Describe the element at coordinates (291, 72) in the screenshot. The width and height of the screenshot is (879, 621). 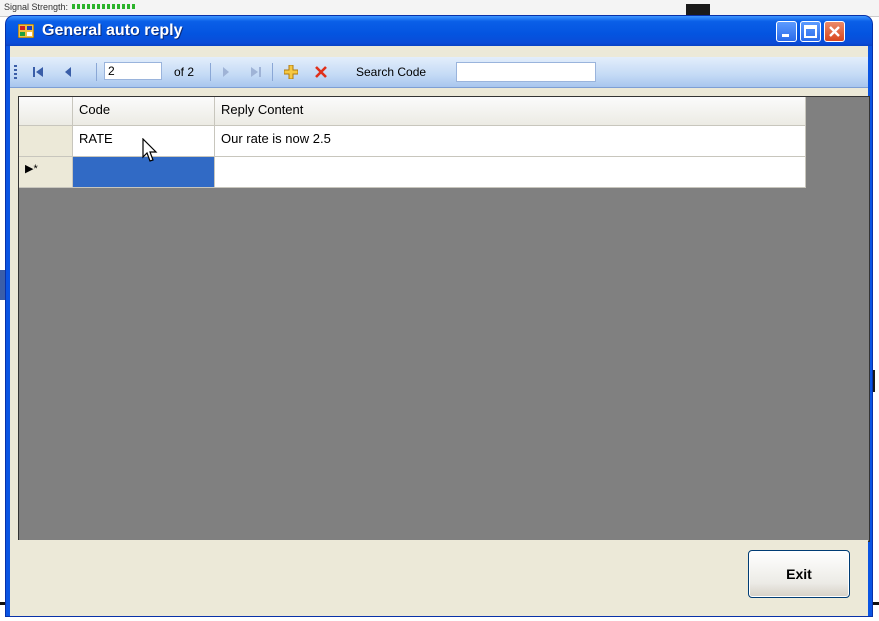
I see `add-new-icon` at that location.